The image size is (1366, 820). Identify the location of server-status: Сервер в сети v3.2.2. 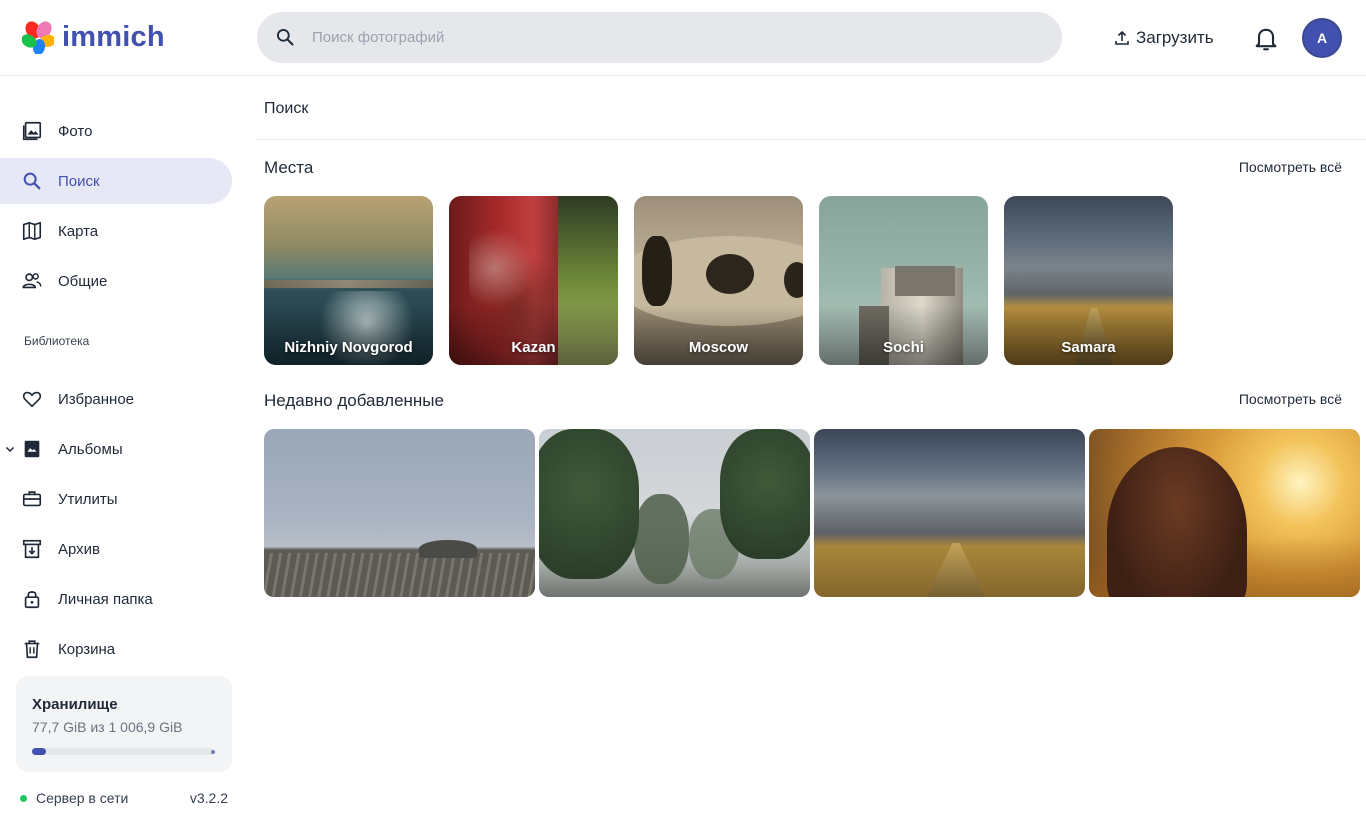
(125, 798).